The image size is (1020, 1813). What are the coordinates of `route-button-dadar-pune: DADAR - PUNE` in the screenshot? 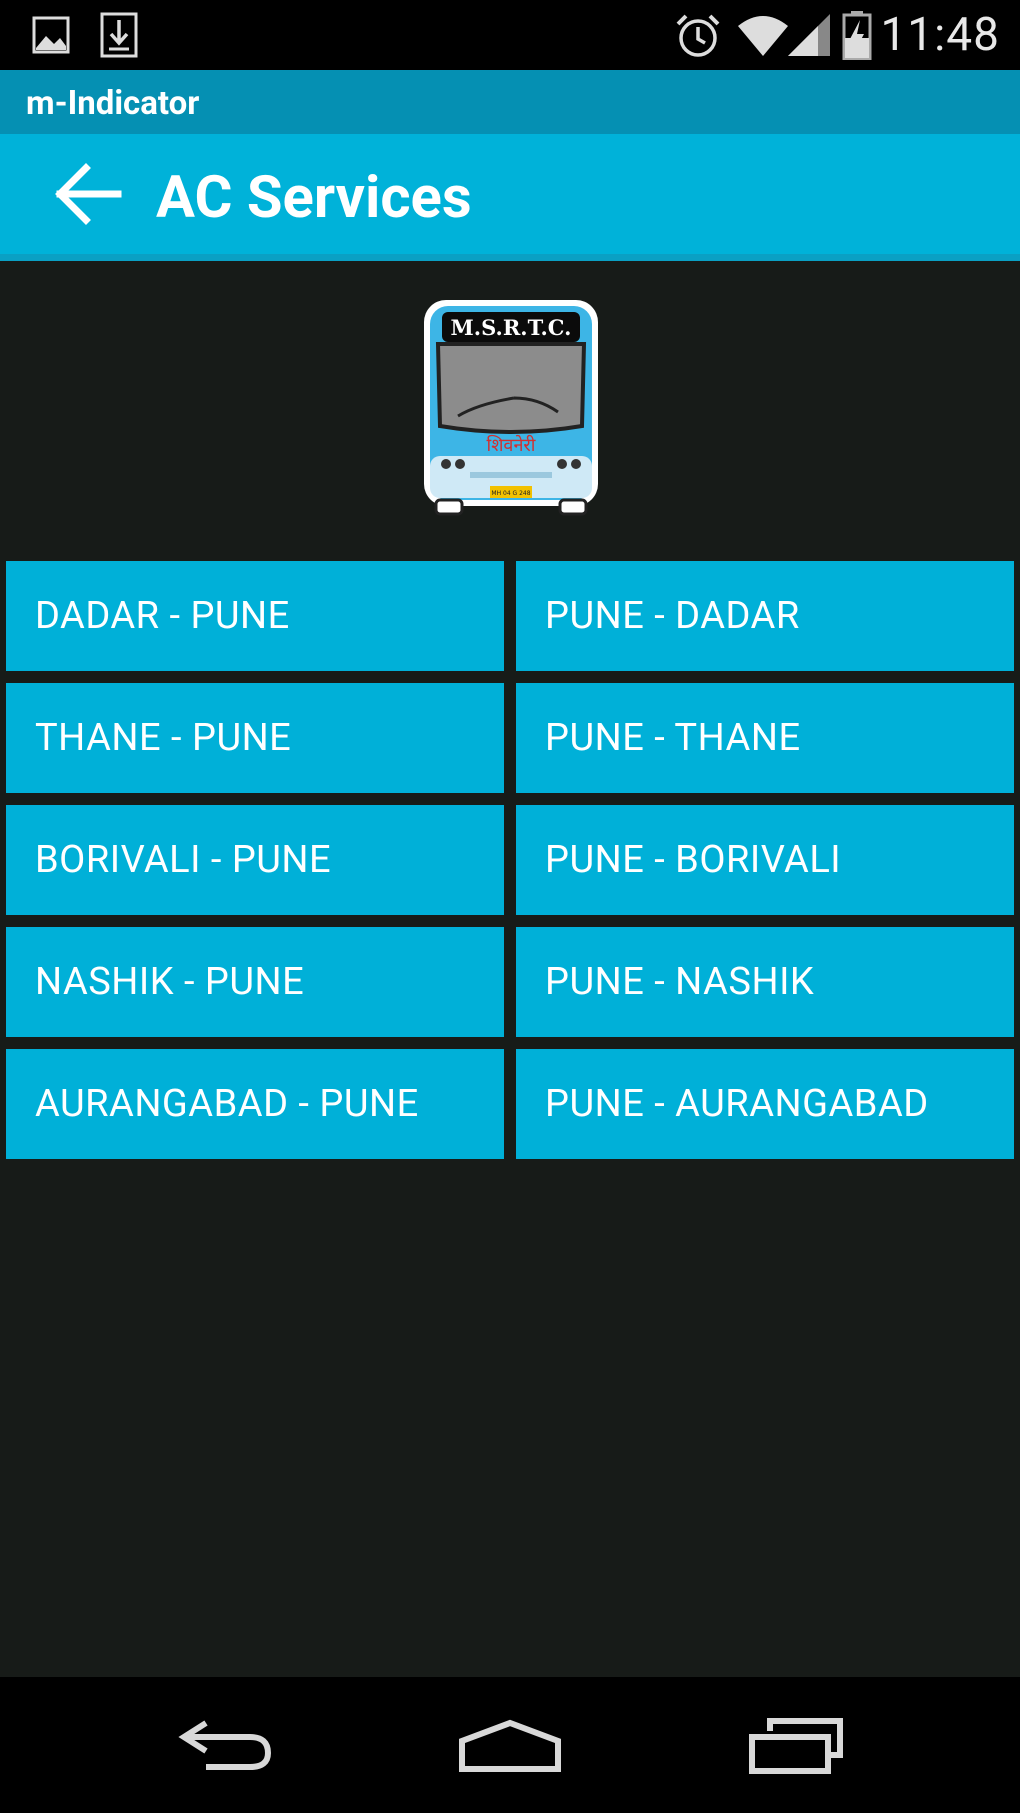 It's located at (255, 616).